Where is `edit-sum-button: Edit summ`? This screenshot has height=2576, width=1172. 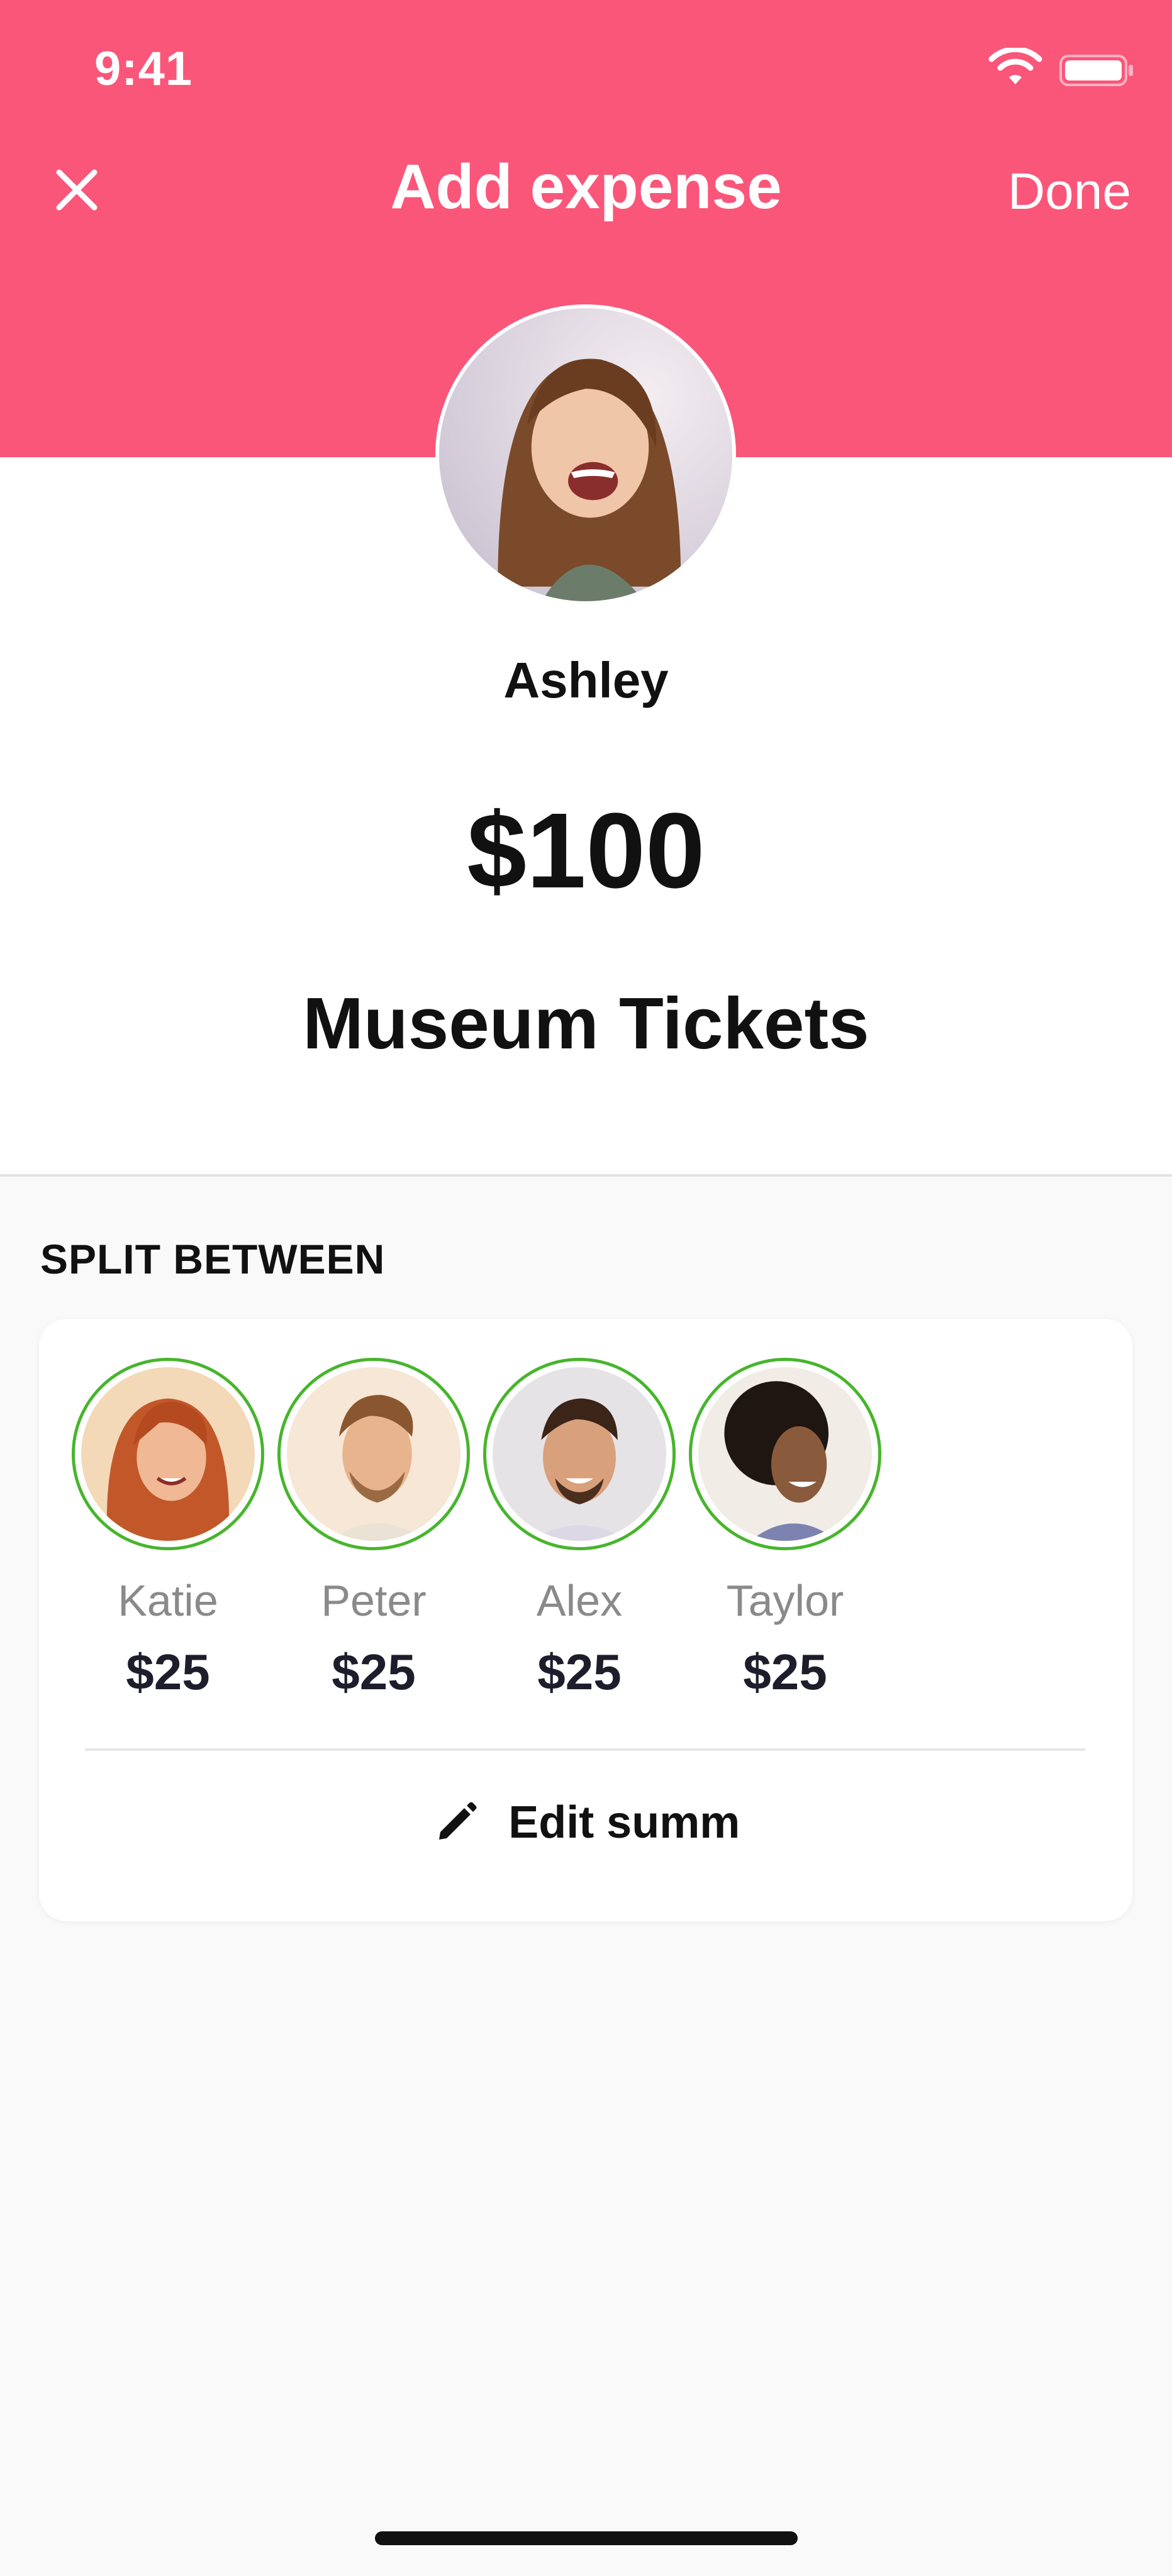
edit-sum-button: Edit summ is located at coordinates (585, 1822).